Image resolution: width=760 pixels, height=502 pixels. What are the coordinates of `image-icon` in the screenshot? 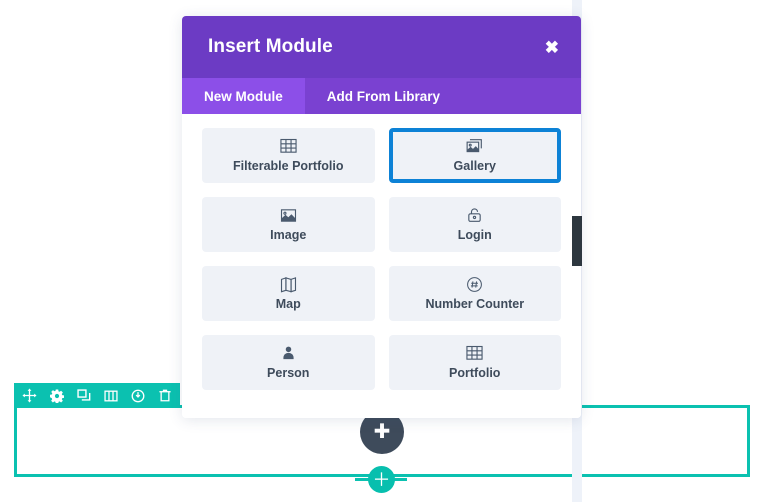 It's located at (288, 215).